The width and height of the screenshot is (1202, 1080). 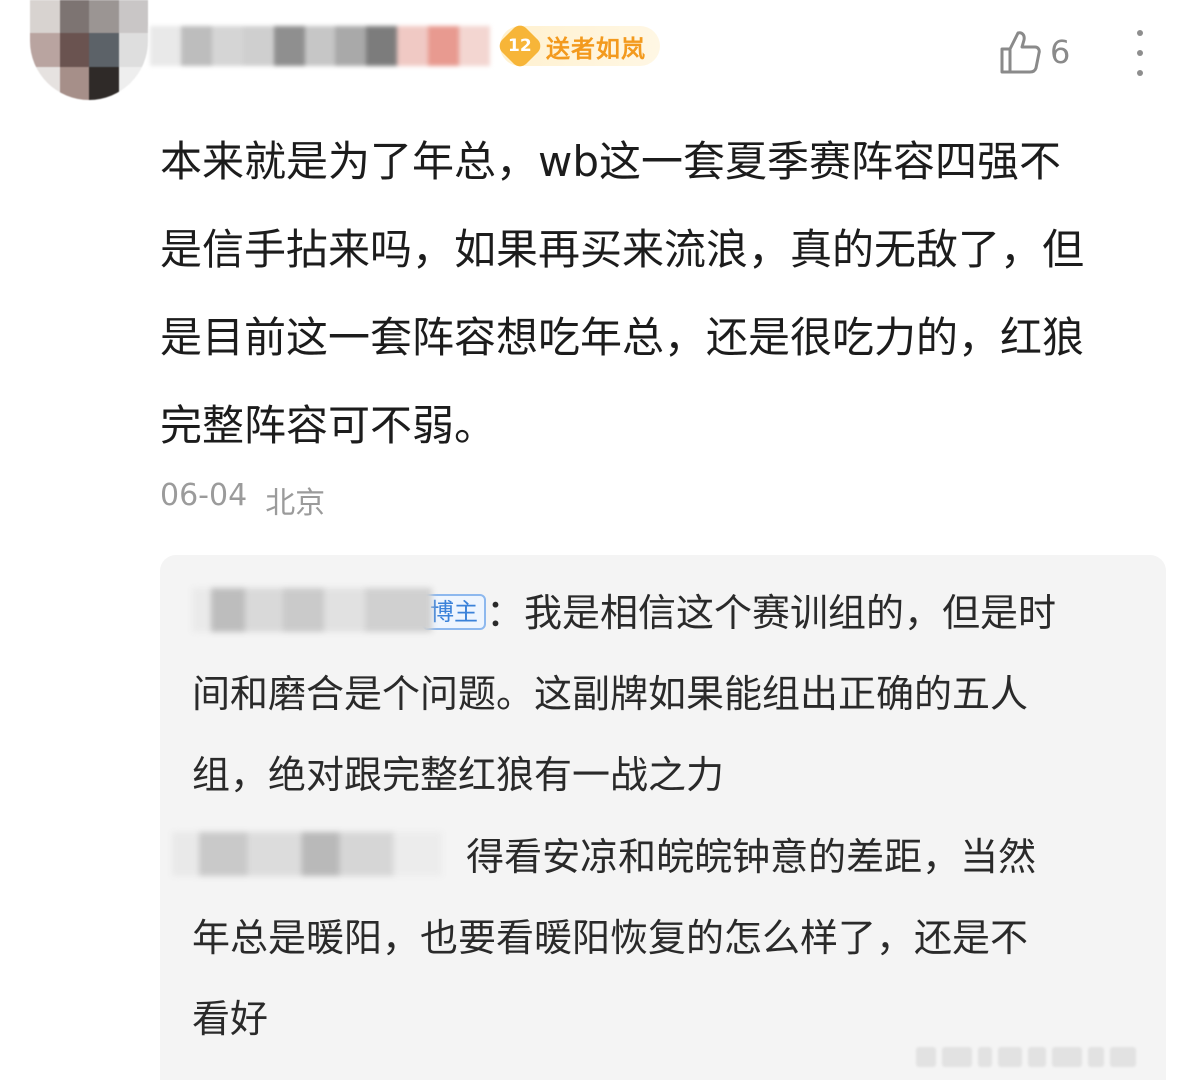 I want to click on reply-line: 间和磨合是个问题。这副牌如果能组出正确的五人, so click(x=610, y=694).